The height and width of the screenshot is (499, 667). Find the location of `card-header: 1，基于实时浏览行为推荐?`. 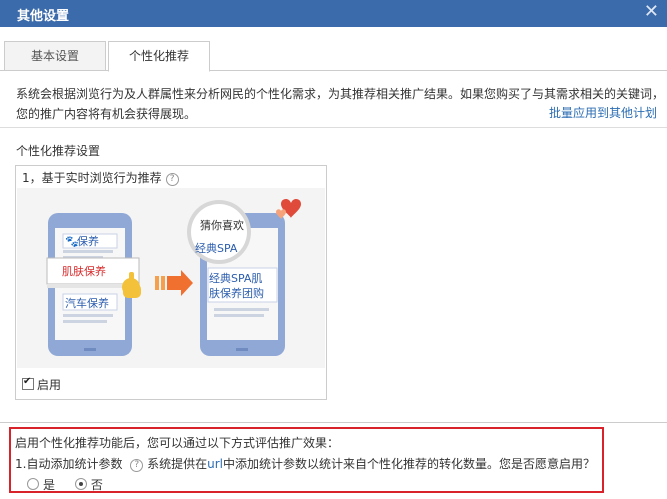

card-header: 1，基于实时浏览行为推荐? is located at coordinates (100, 177).